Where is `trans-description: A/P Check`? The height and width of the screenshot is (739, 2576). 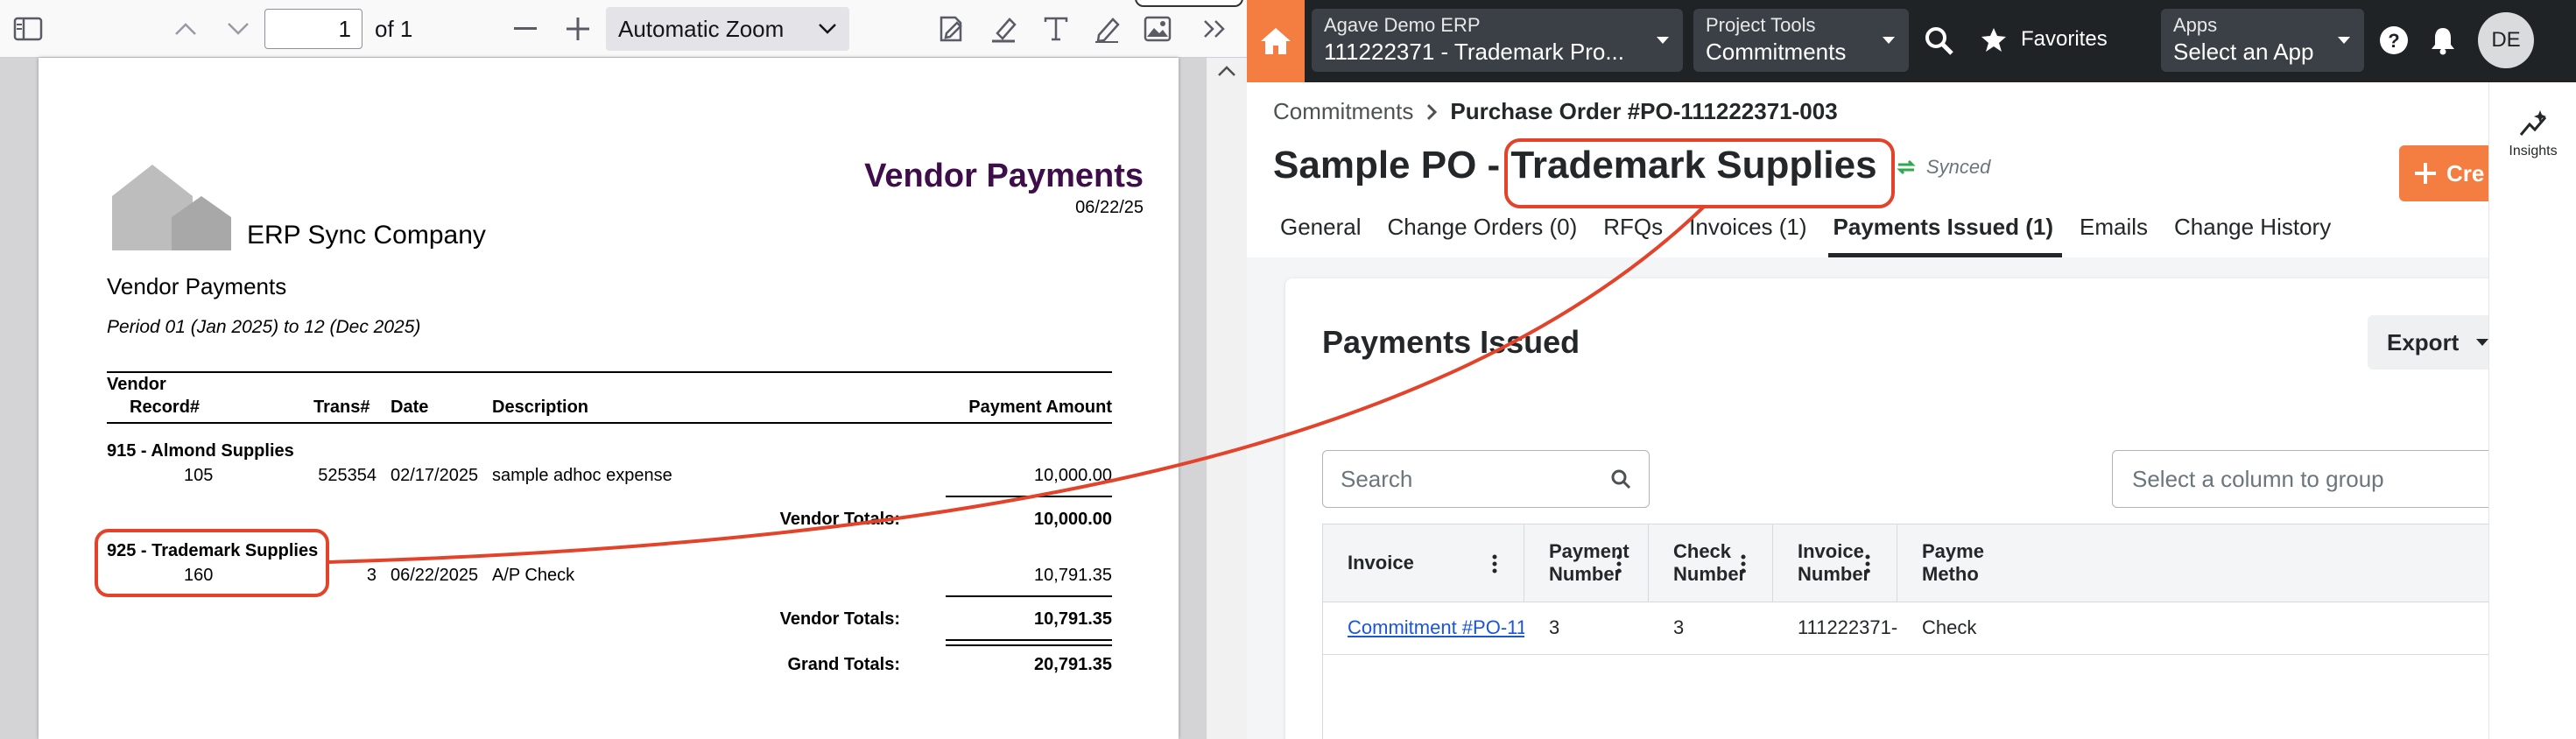 trans-description: A/P Check is located at coordinates (533, 575).